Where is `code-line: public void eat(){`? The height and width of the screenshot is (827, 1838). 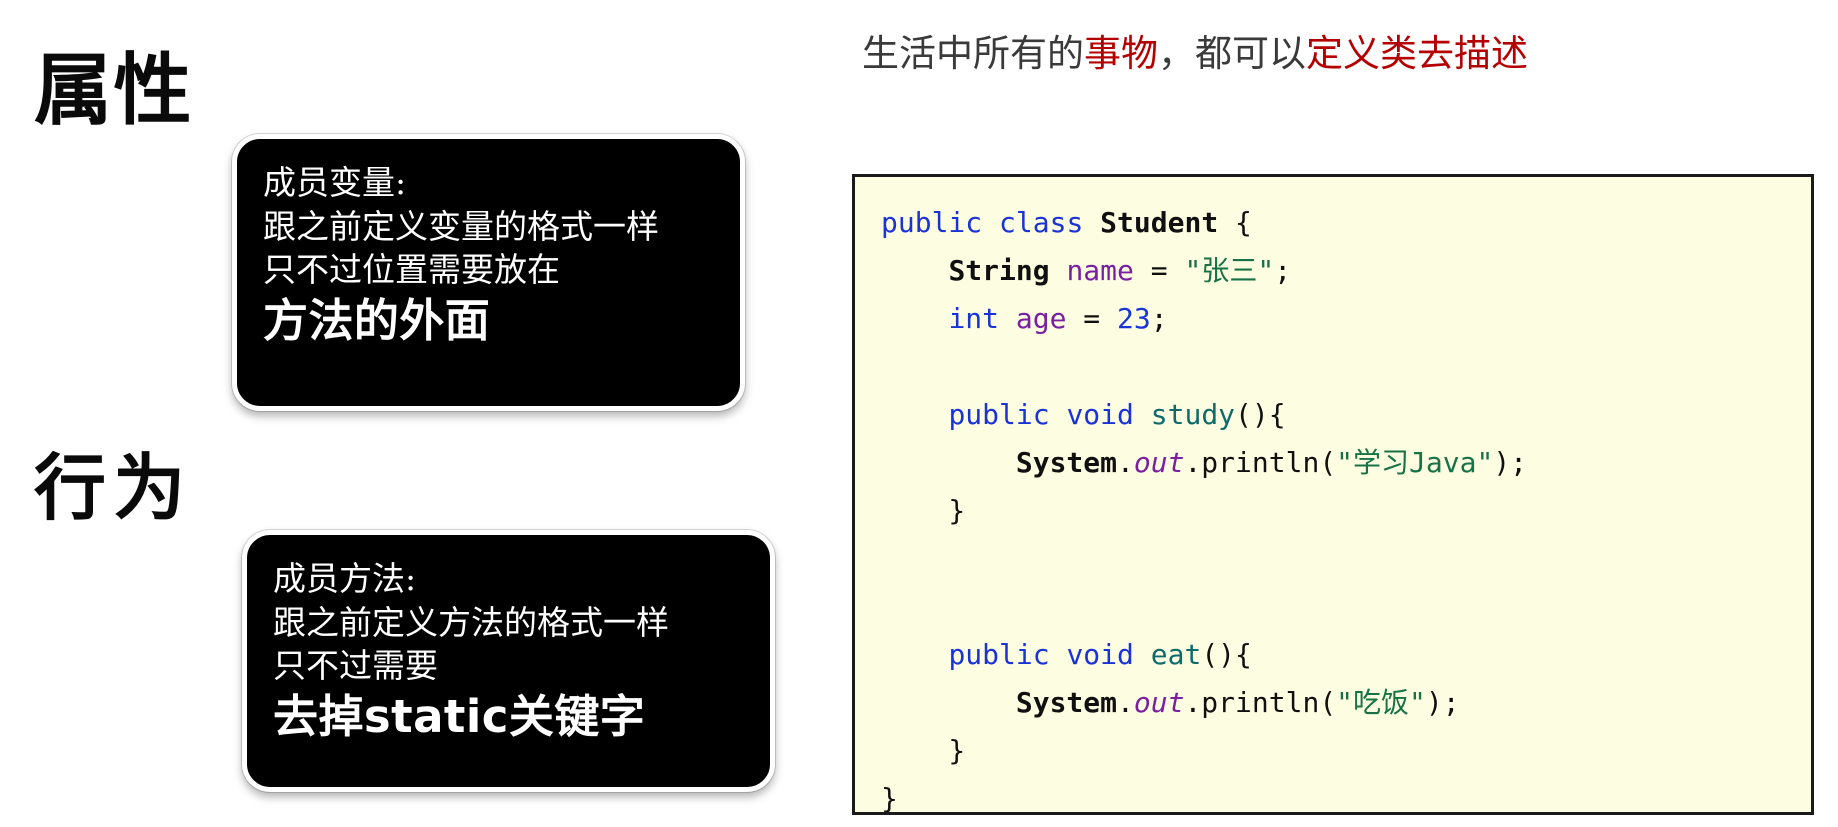
code-line: public void eat(){ is located at coordinates (1346, 655).